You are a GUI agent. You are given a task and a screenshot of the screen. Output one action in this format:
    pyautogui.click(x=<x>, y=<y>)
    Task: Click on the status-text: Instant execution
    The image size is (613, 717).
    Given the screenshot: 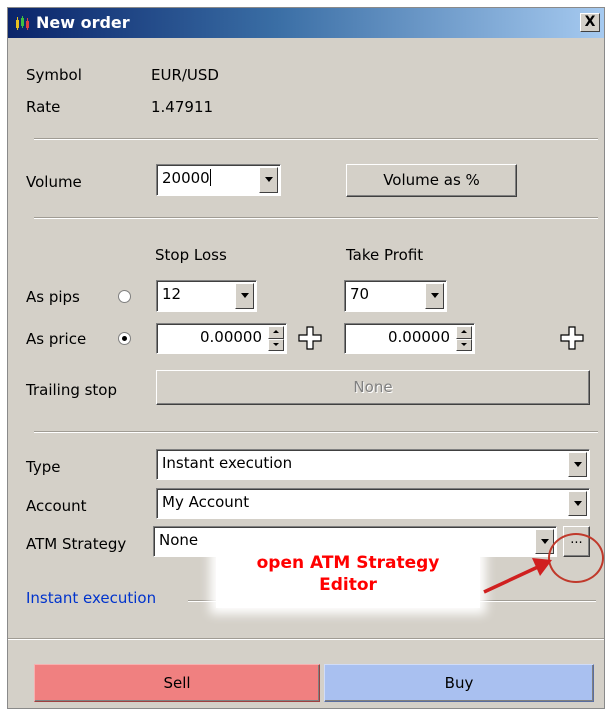 What is the action you would take?
    pyautogui.click(x=91, y=598)
    